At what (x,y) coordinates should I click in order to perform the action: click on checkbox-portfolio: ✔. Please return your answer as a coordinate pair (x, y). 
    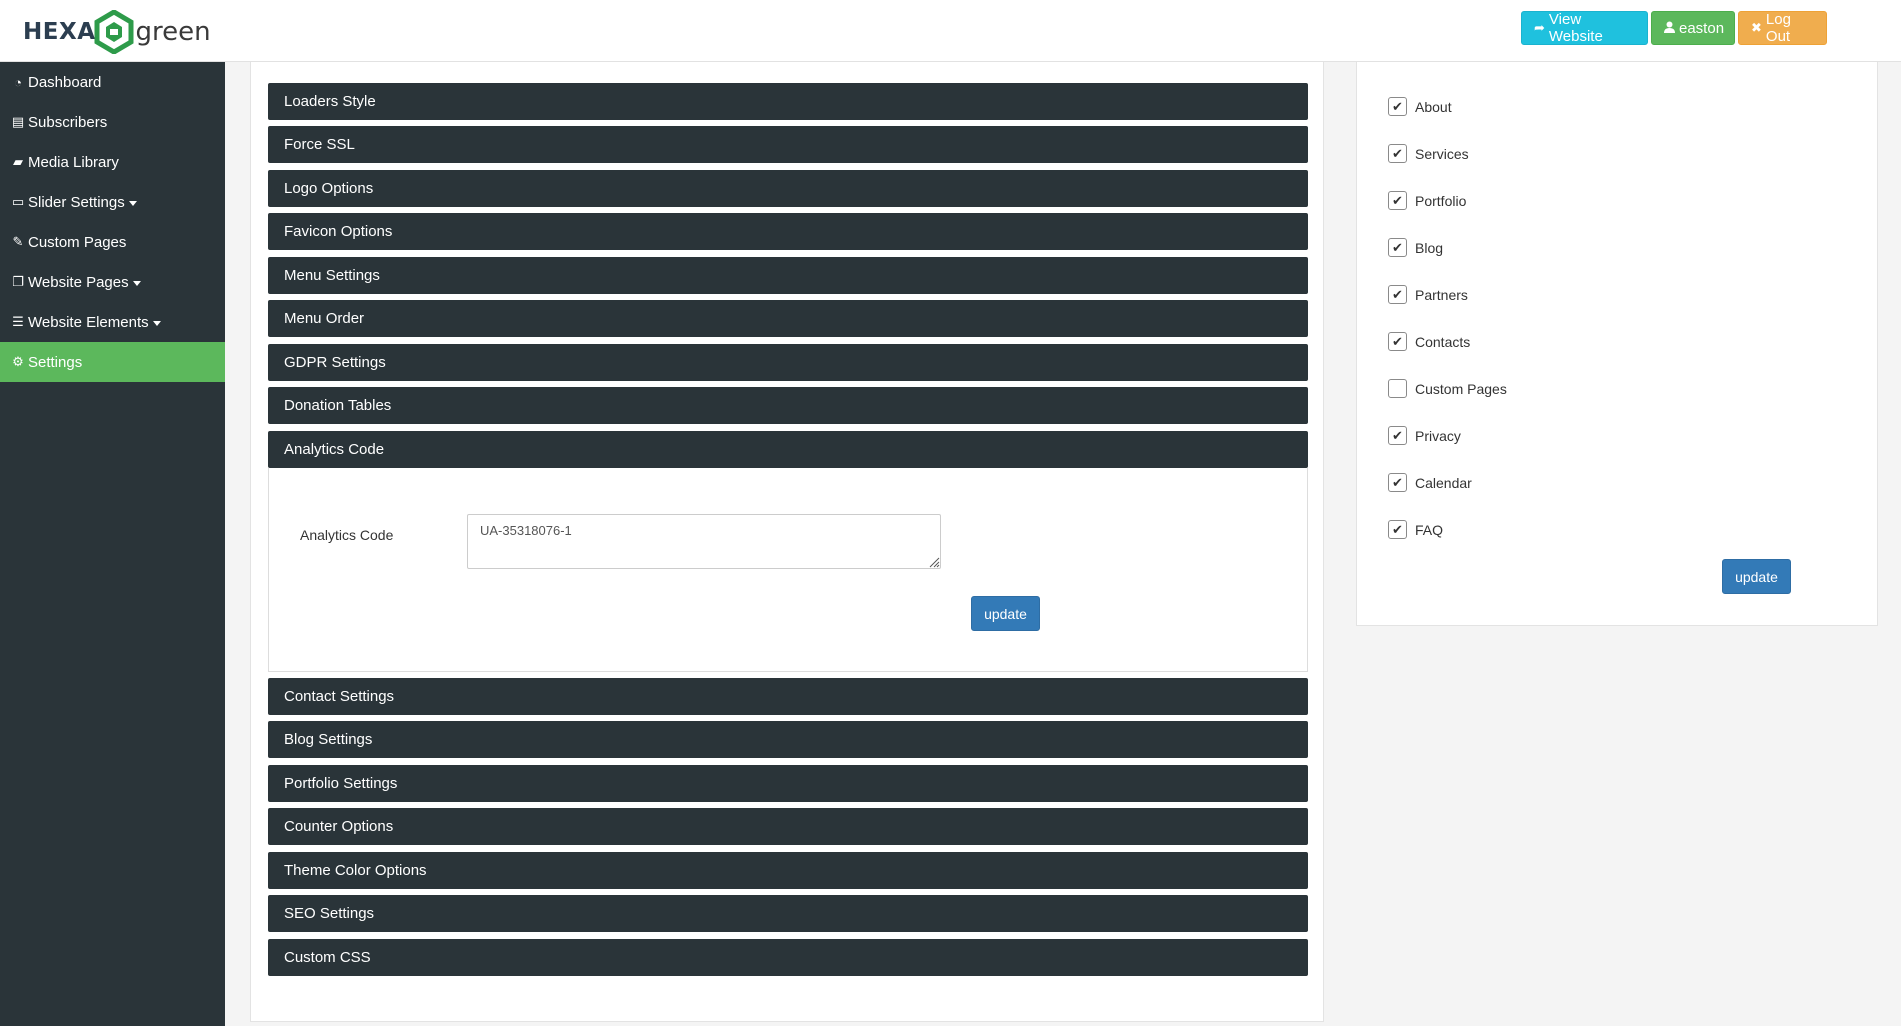
    Looking at the image, I should click on (1397, 200).